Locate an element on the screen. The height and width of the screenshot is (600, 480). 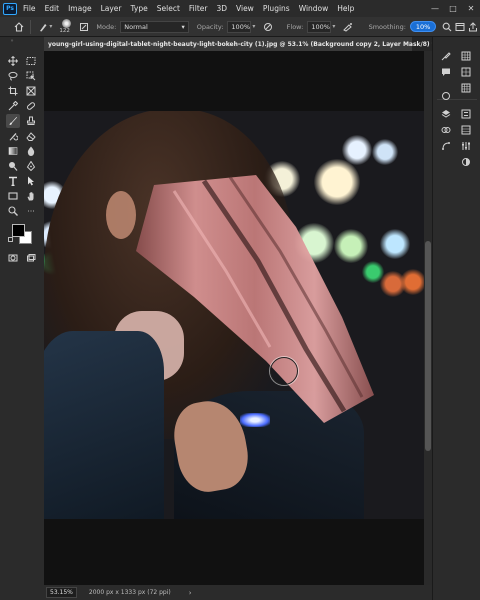
quick-mask-icon is located at coordinates (13, 258).